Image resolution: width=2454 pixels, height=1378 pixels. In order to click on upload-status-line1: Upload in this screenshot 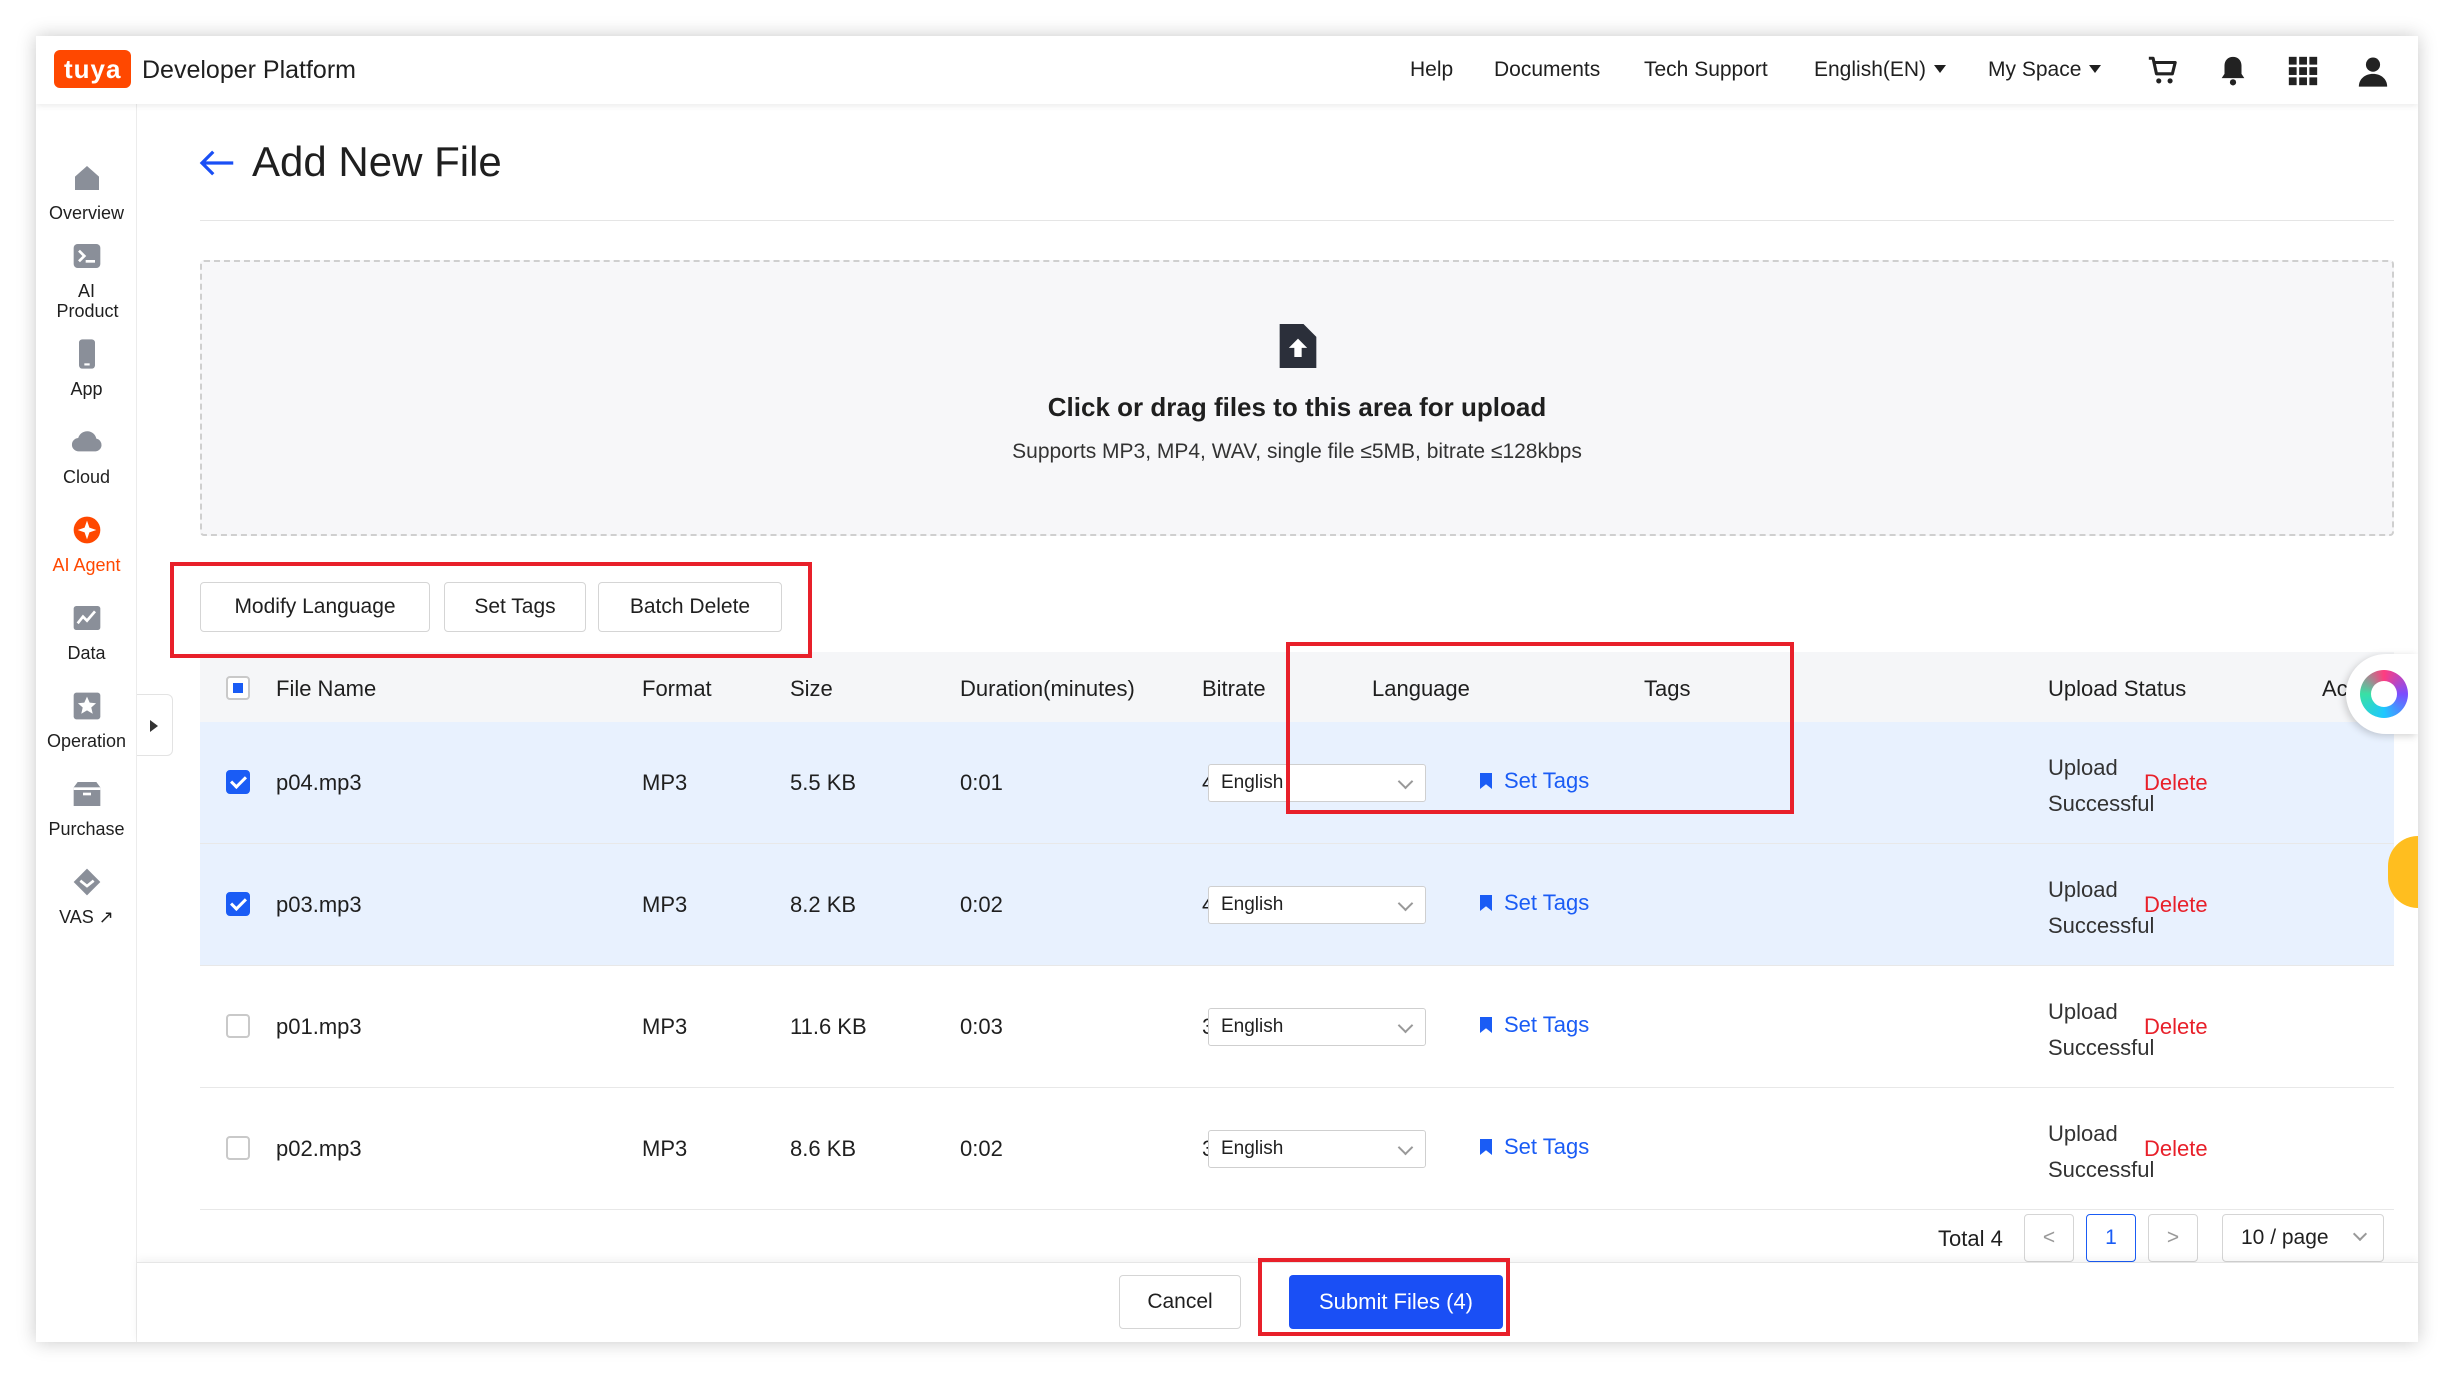, I will do `click(2083, 767)`.